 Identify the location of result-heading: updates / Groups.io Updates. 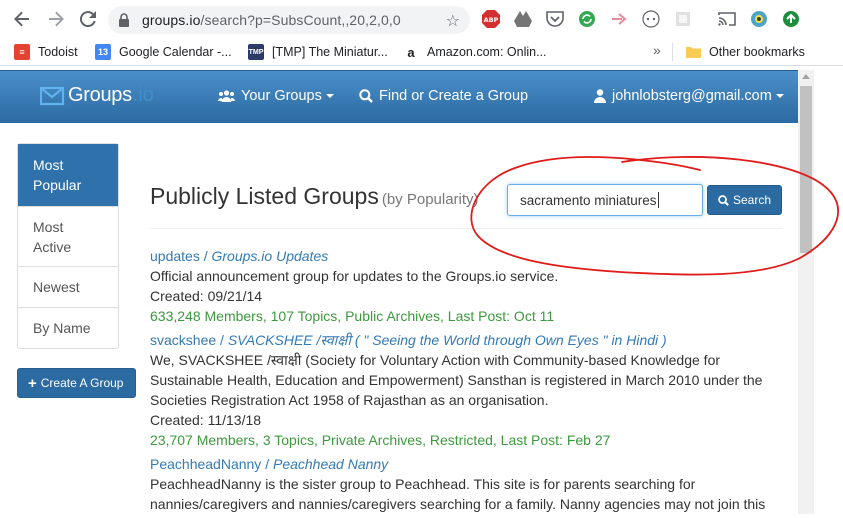
(239, 256).